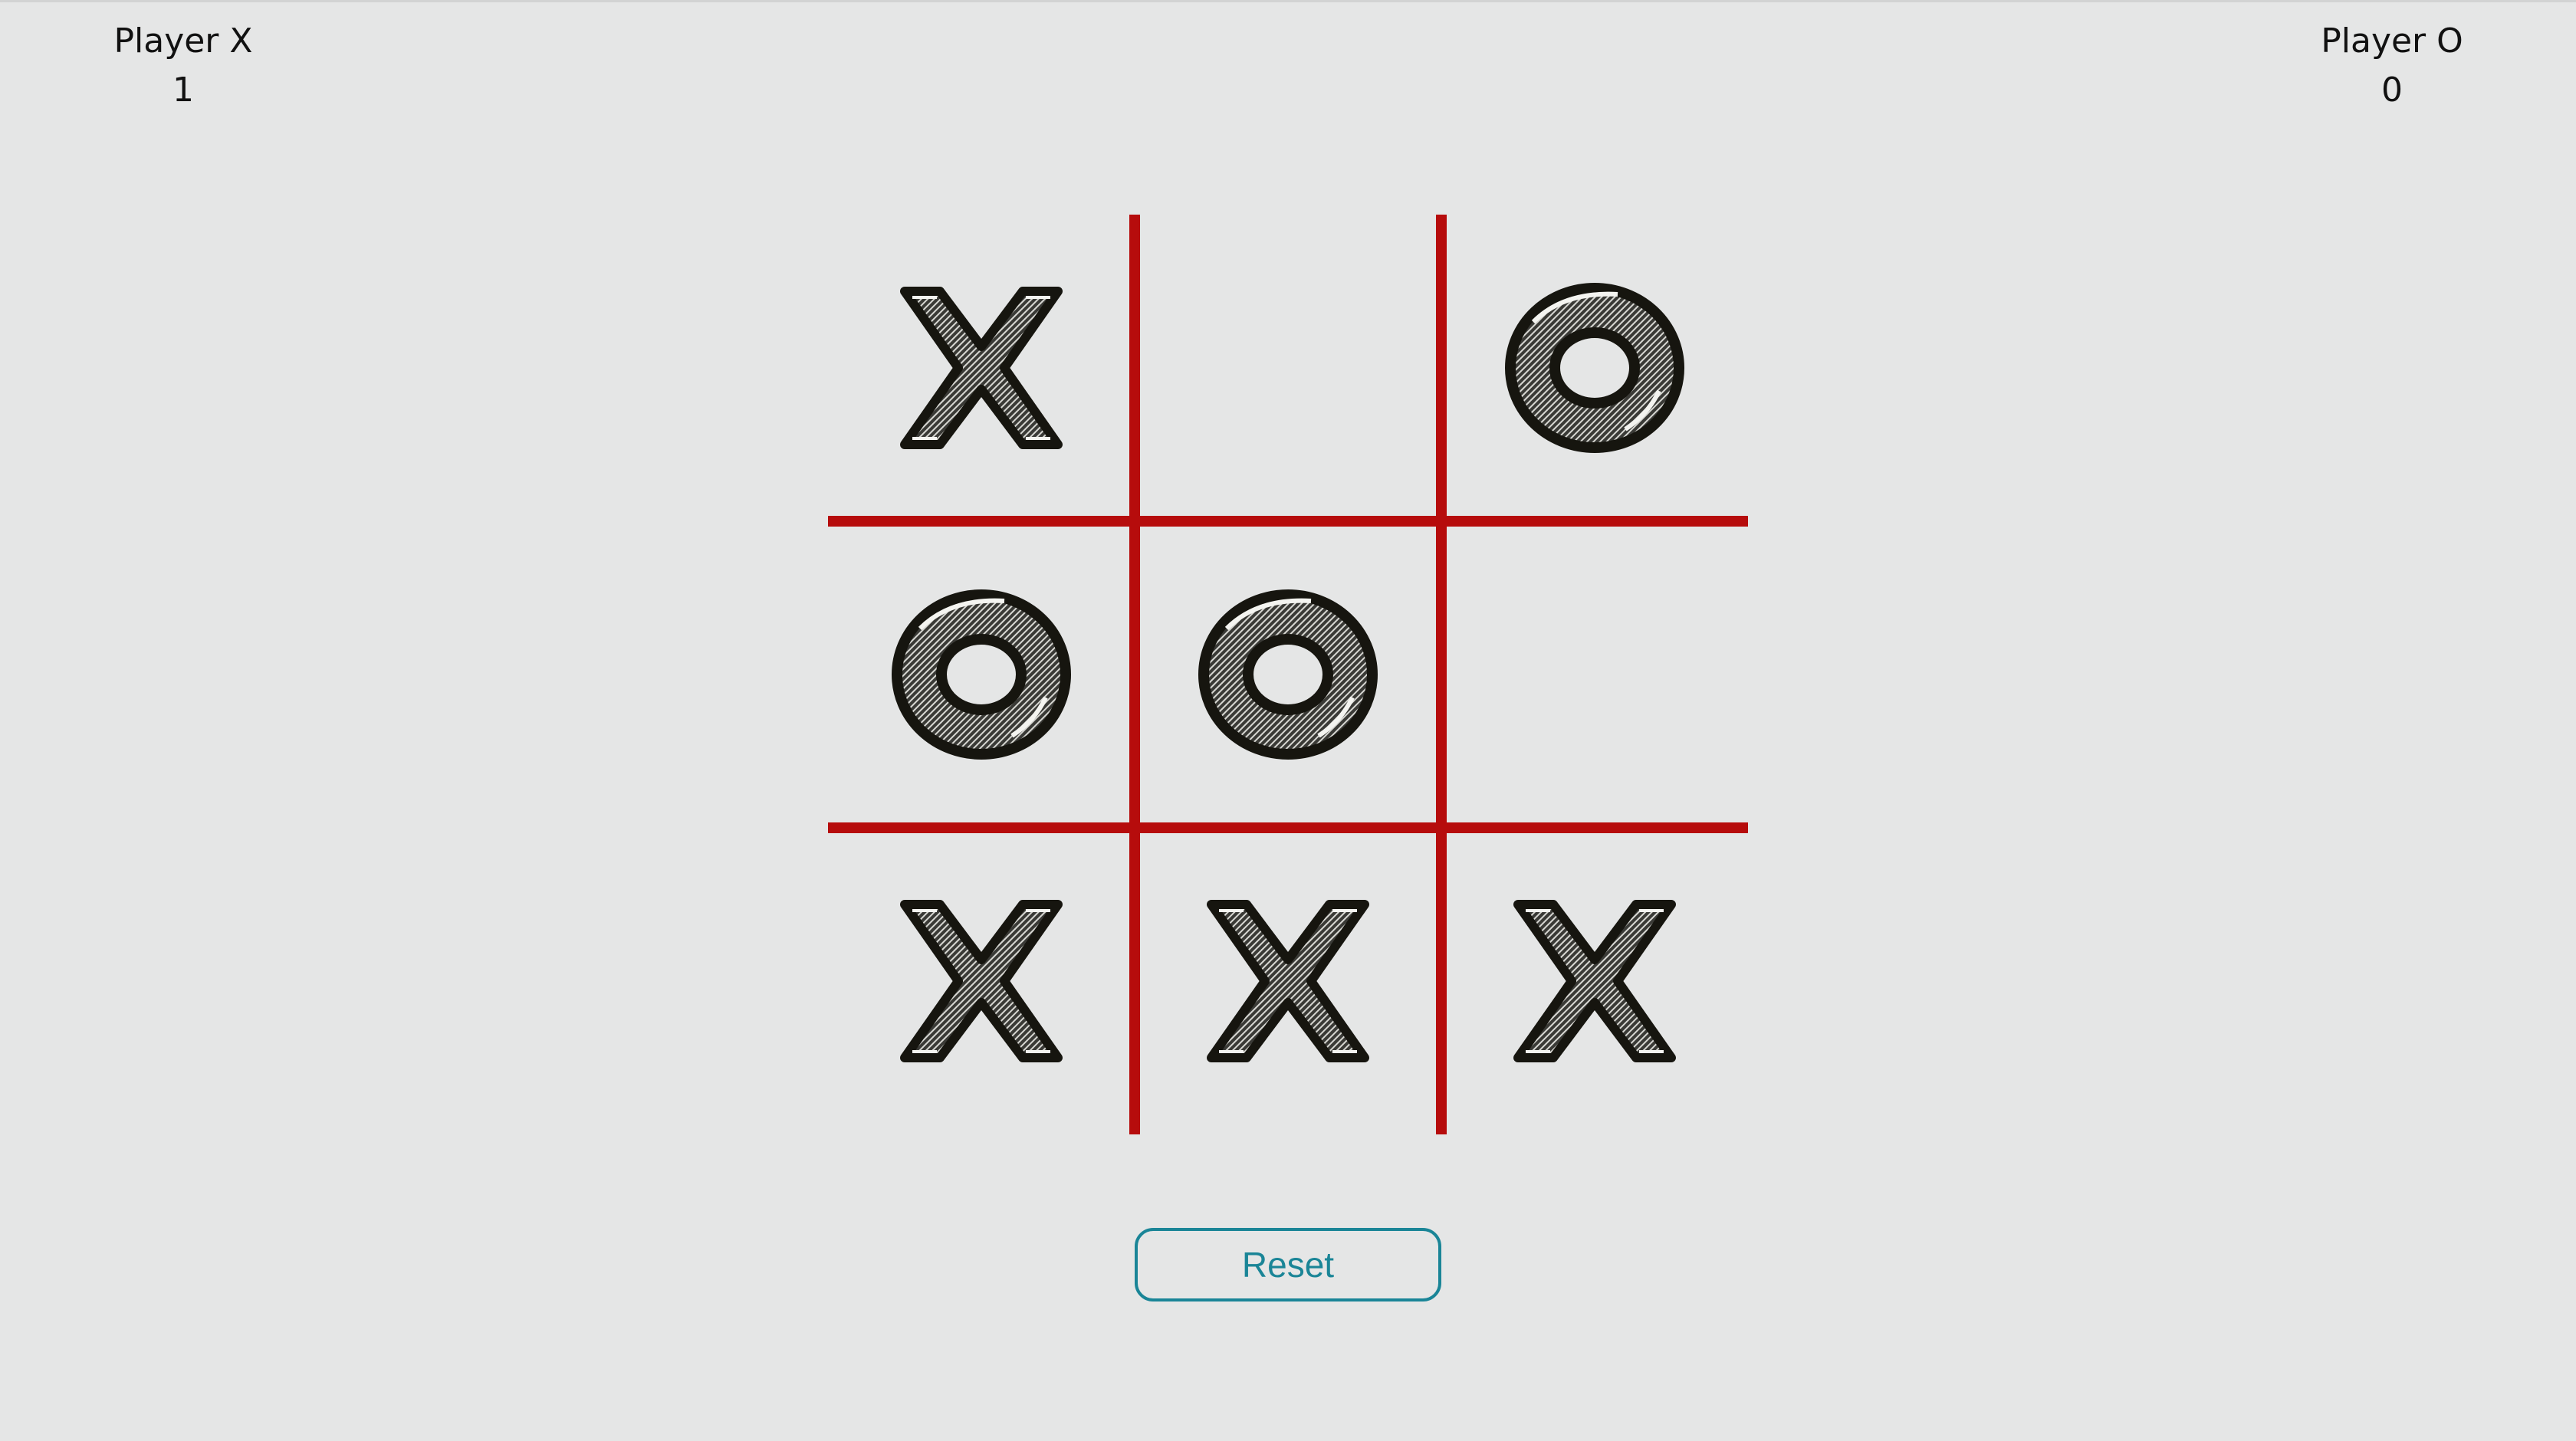 The width and height of the screenshot is (2576, 1441). I want to click on player-o-score-value: 0, so click(2392, 91).